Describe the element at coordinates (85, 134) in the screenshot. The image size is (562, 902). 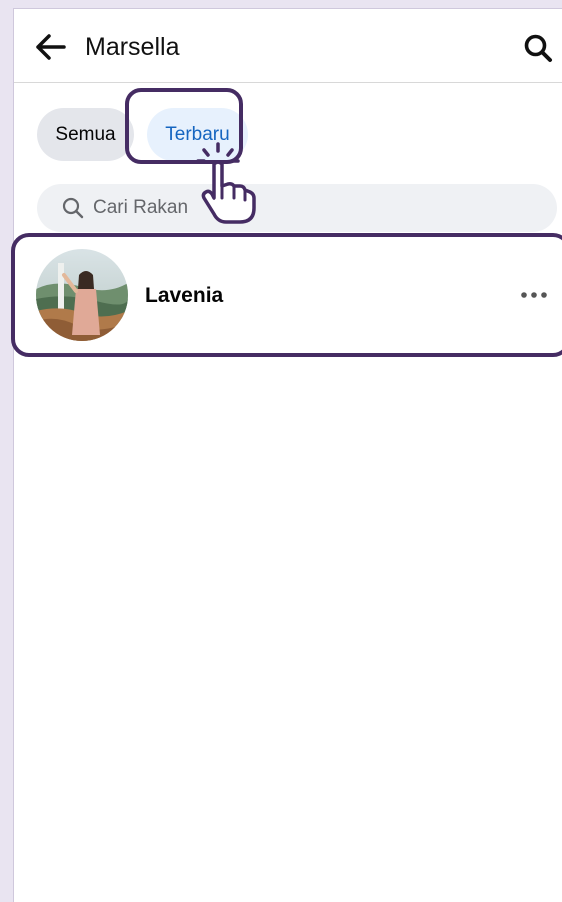
I see `filter-chip-all: Semua` at that location.